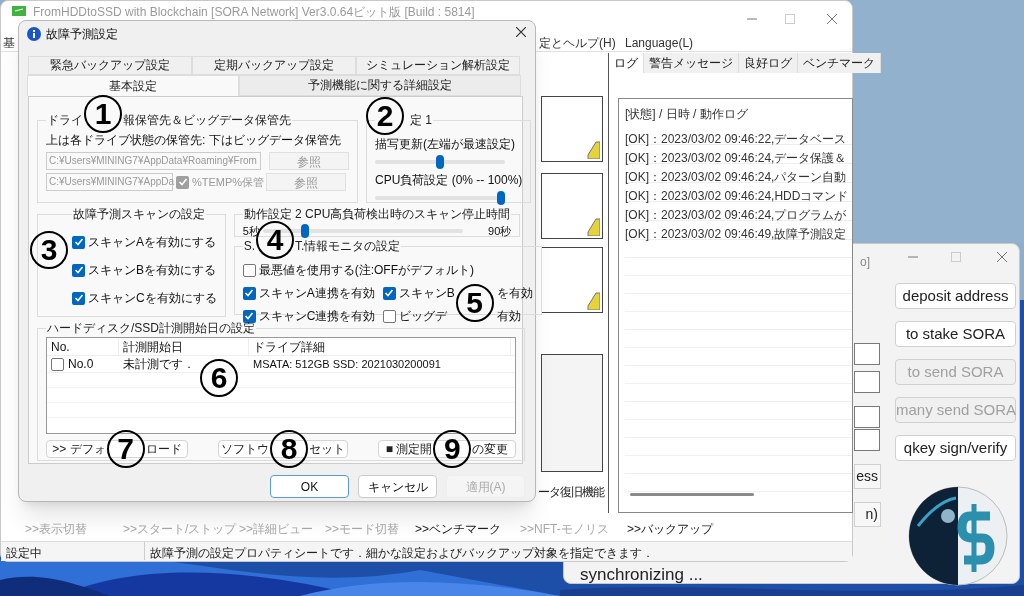 The height and width of the screenshot is (596, 1024). I want to click on dialog-tab: 予測機能に関する詳細設定, so click(380, 85).